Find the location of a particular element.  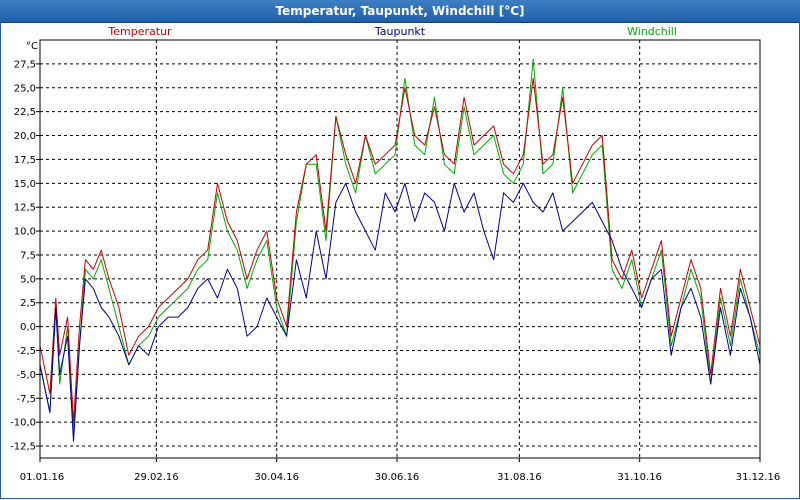

legend-item-windchill: Windchill is located at coordinates (652, 31).